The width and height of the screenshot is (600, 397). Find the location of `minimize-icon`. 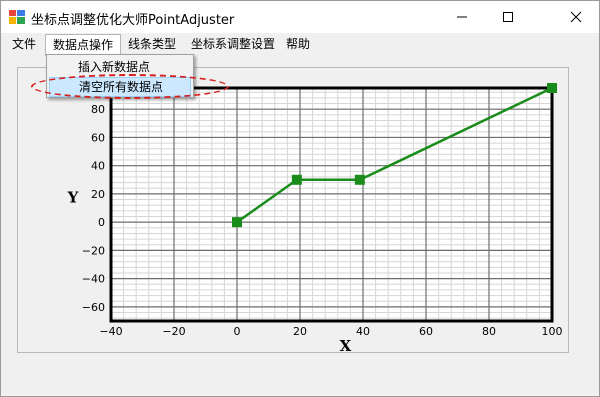

minimize-icon is located at coordinates (462, 17).